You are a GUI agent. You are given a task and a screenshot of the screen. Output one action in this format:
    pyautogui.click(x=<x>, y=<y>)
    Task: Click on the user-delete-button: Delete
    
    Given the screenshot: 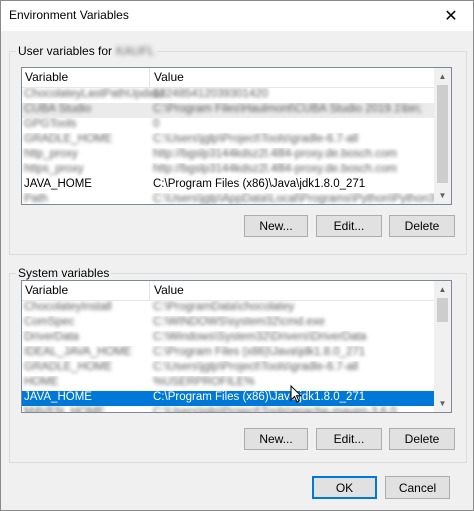 What is the action you would take?
    pyautogui.click(x=422, y=226)
    